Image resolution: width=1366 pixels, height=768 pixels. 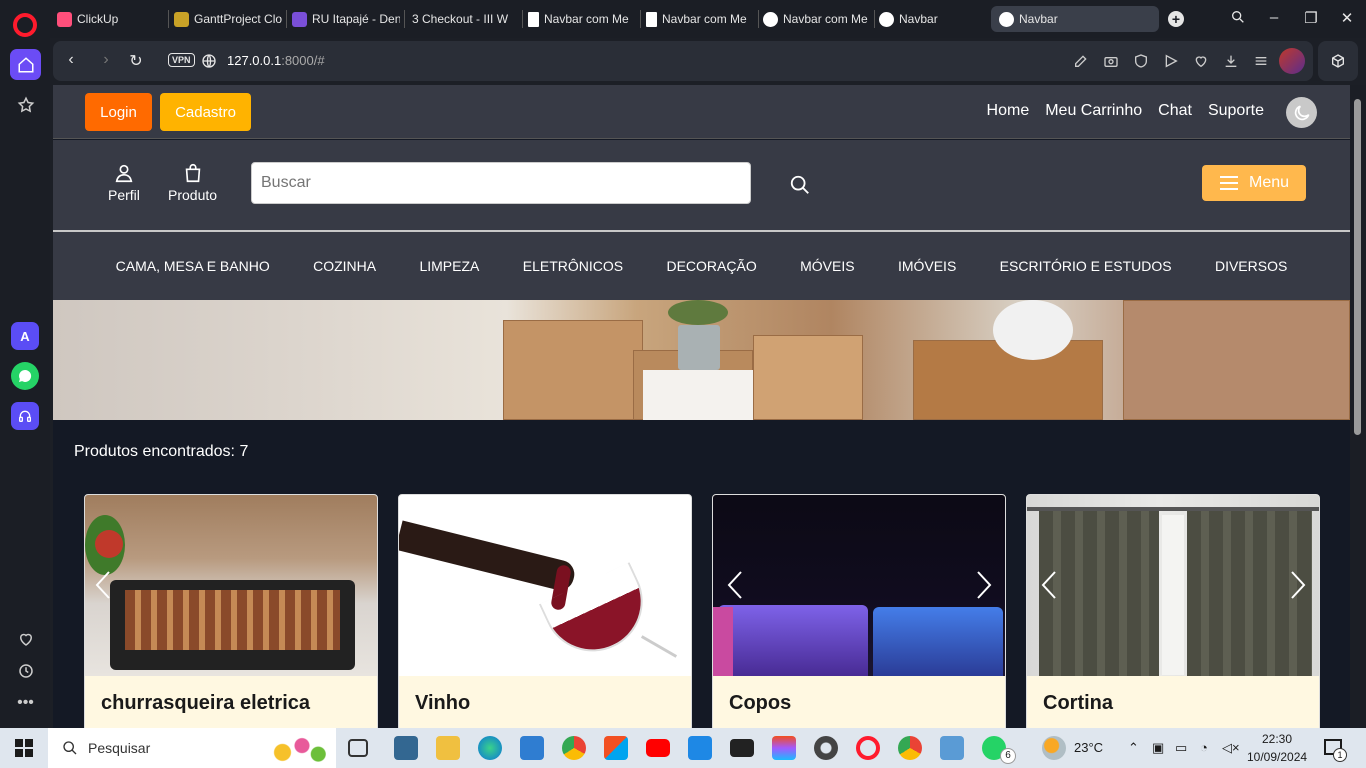 I want to click on product-link: Produto, so click(x=192, y=182).